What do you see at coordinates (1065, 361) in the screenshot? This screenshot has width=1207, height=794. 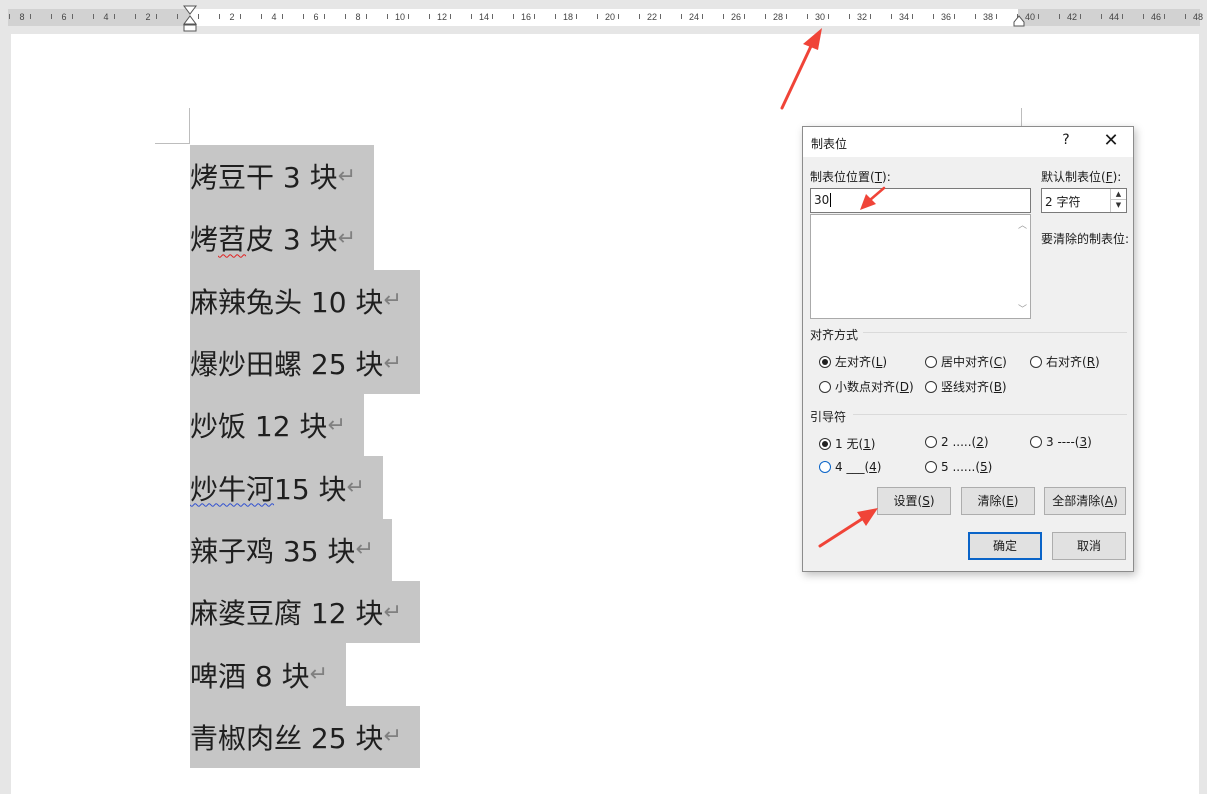 I see `align-right-radio: 右对齐(R)` at bounding box center [1065, 361].